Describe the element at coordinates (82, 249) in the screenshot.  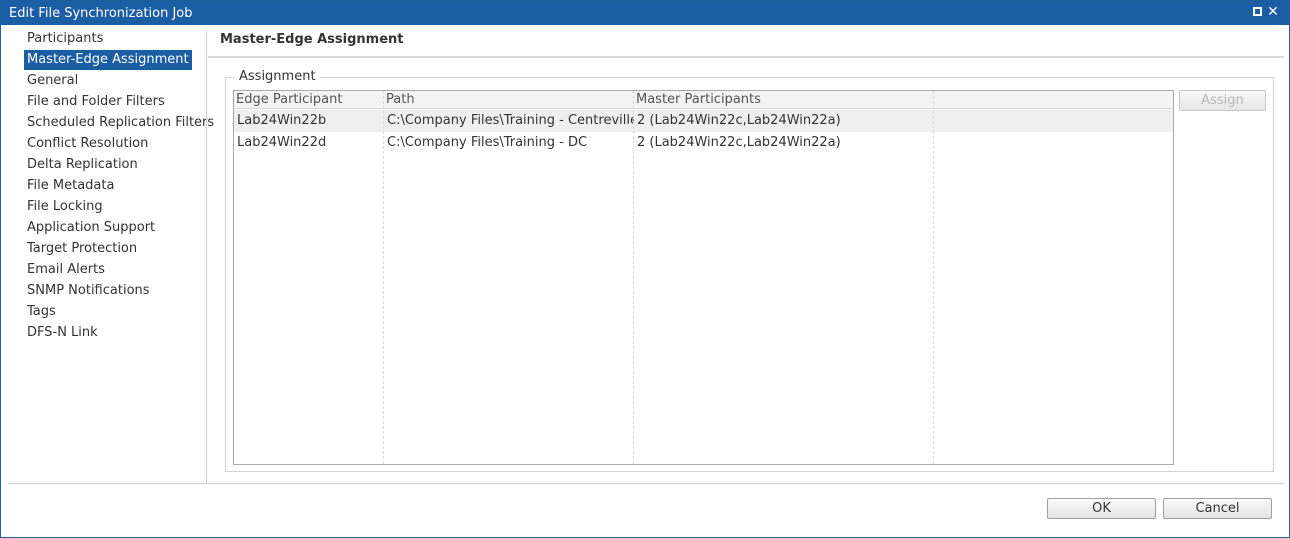
I see `sidebar-item-target-protection: Target Protection` at that location.